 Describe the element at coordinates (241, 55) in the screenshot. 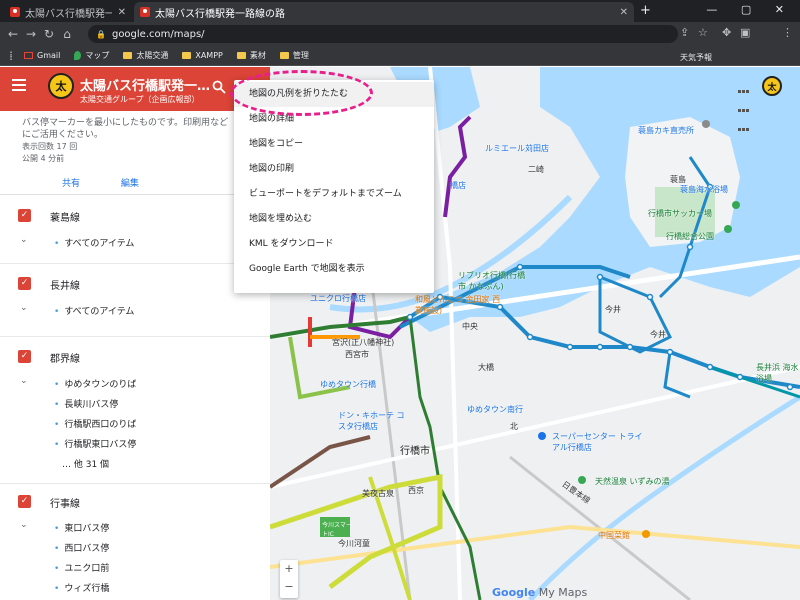

I see `folder-icon` at that location.